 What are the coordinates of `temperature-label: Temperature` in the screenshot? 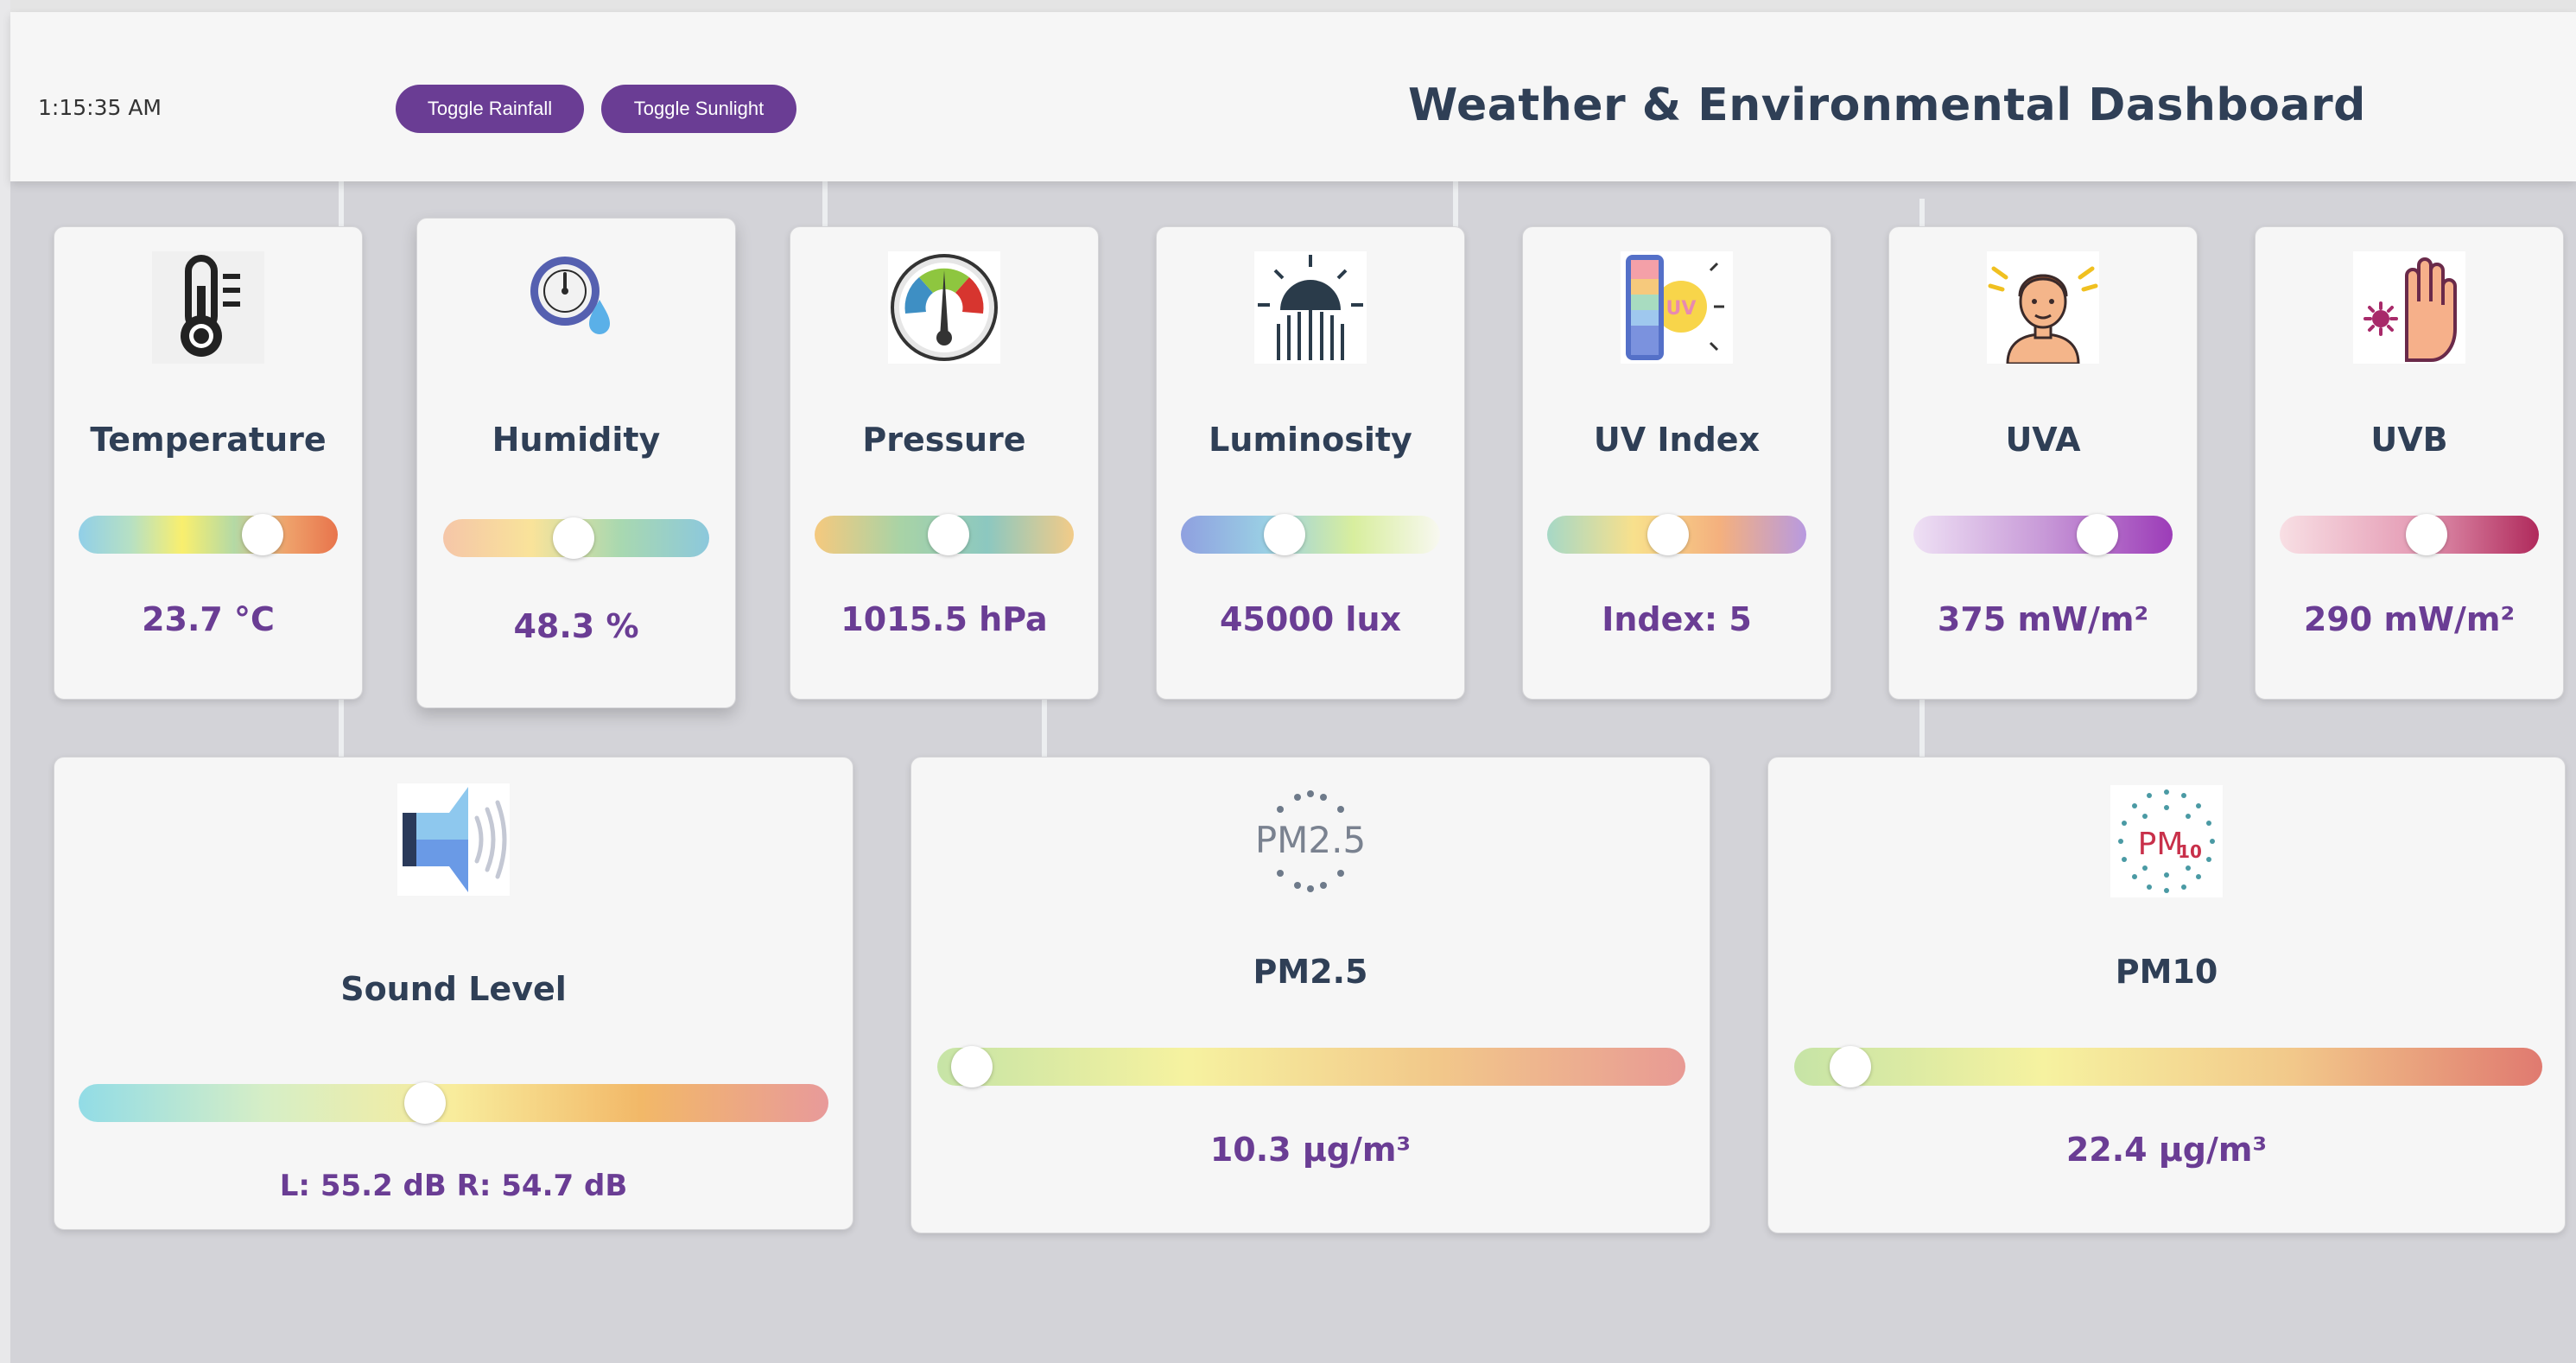 It's located at (208, 440).